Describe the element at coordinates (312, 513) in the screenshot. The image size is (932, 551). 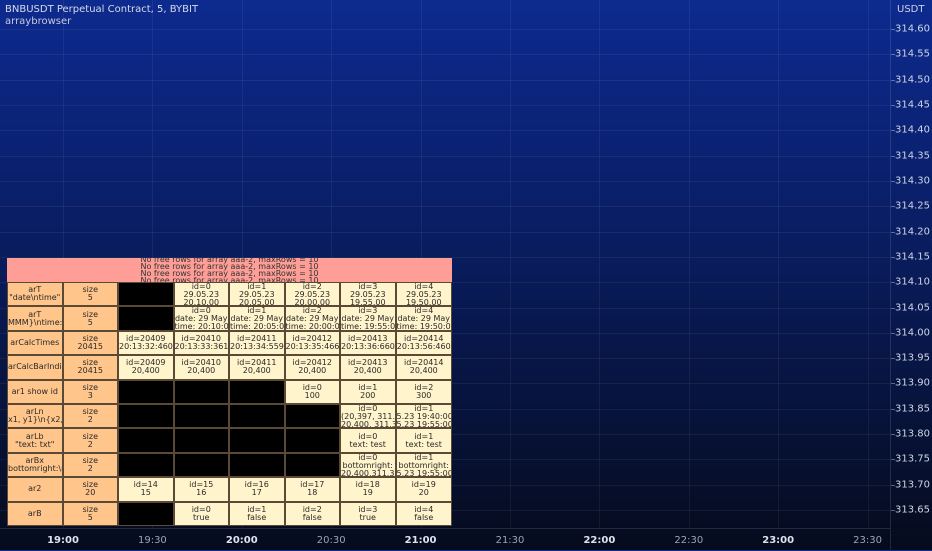
I see `array-value-cell: id=2 false` at that location.